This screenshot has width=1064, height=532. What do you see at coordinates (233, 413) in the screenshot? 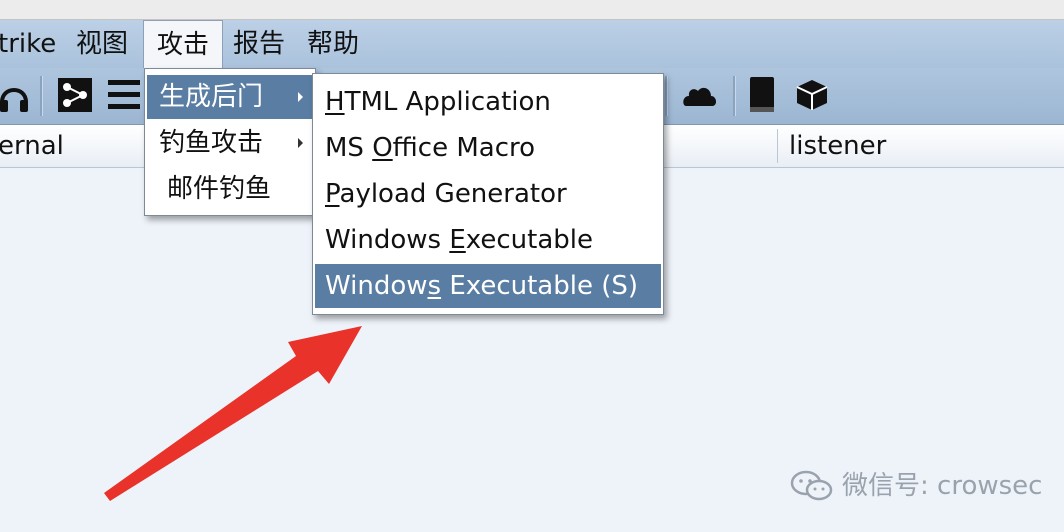
I see `annotation-arrow` at bounding box center [233, 413].